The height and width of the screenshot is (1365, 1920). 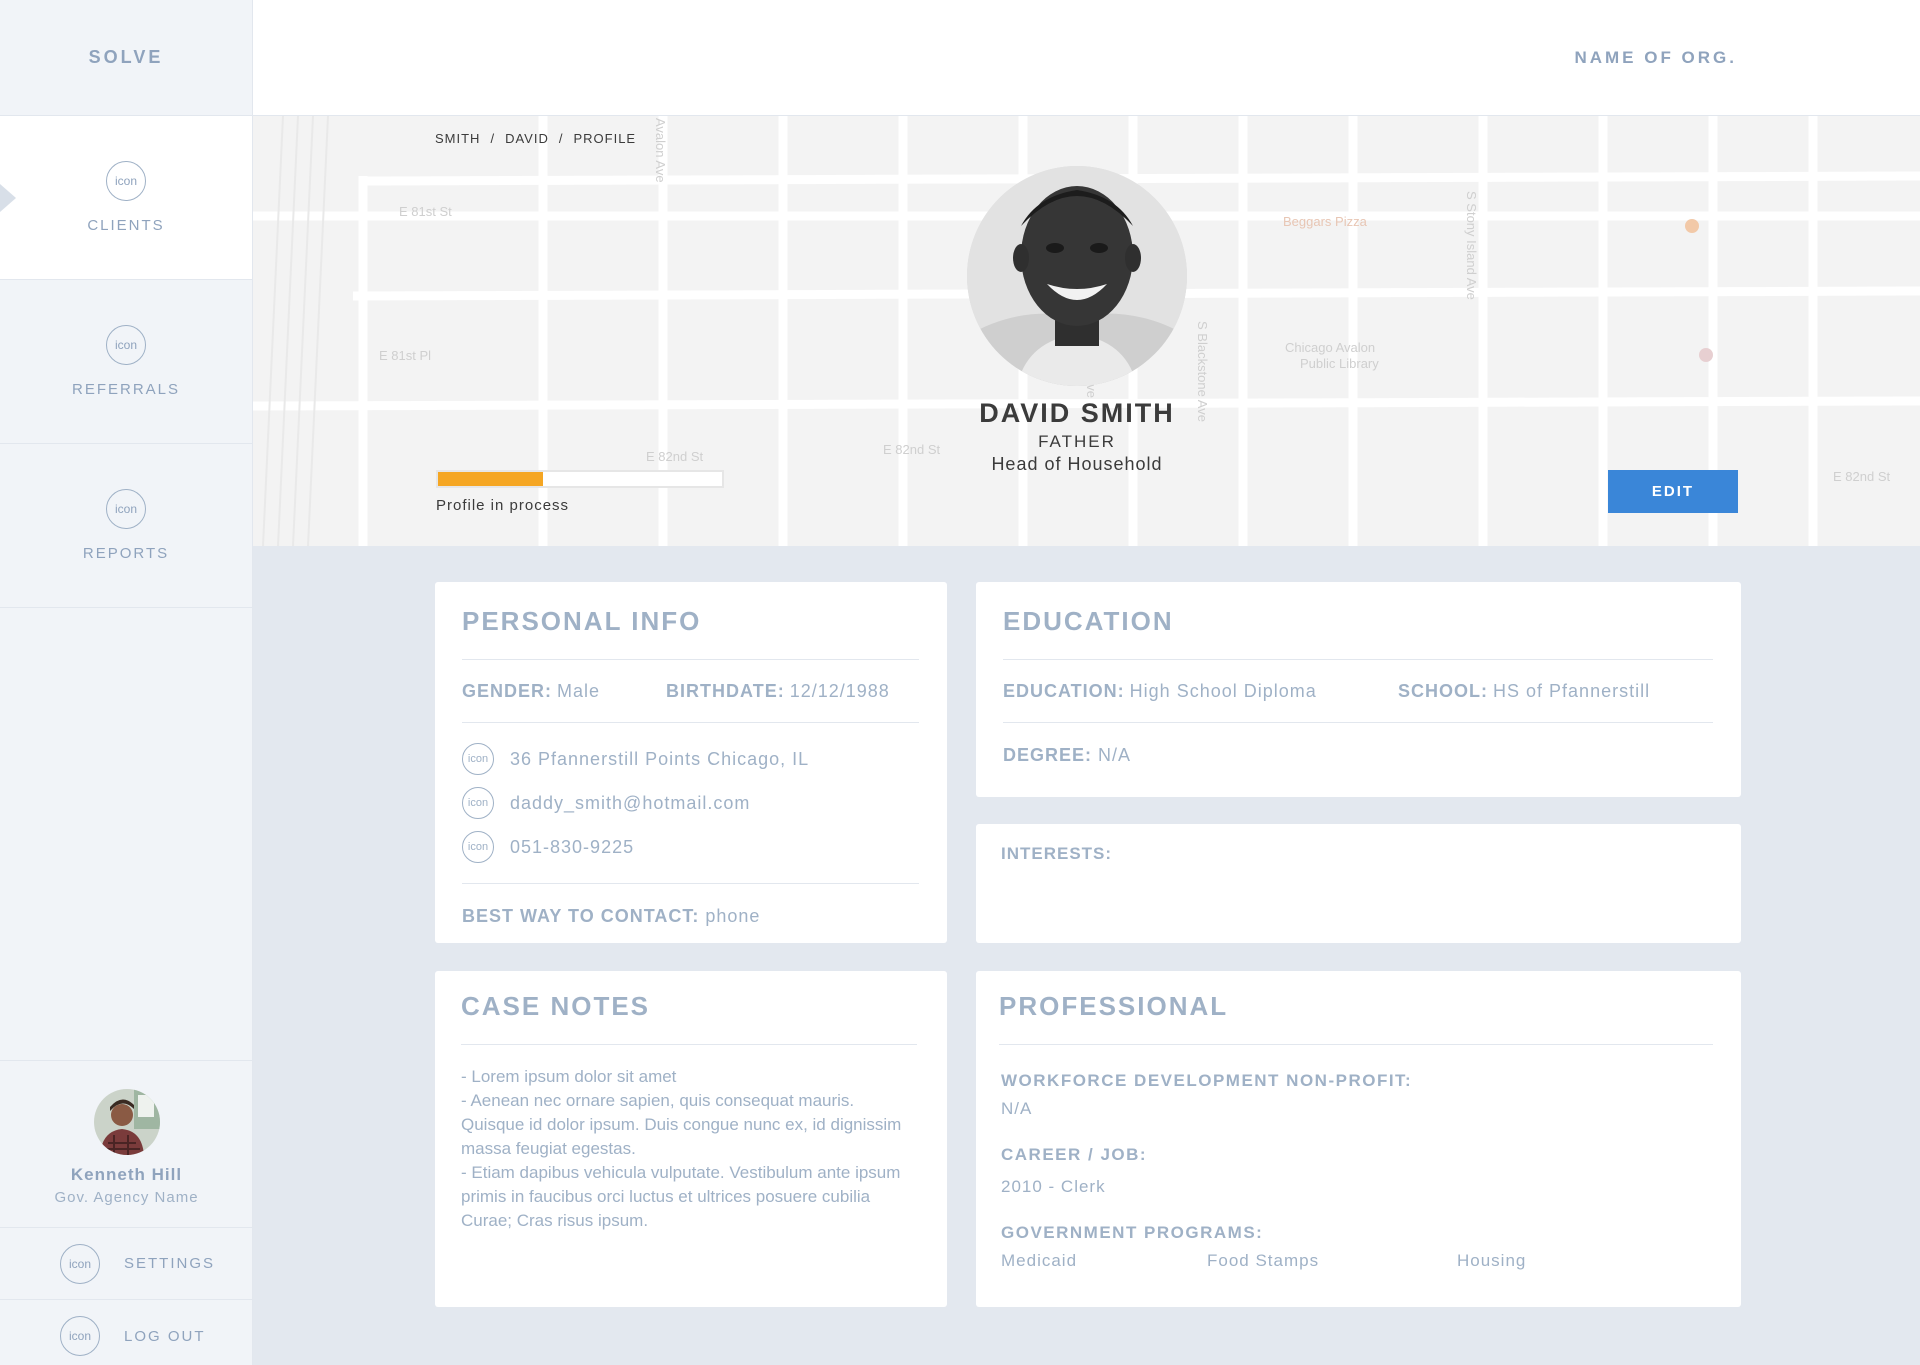 I want to click on edit-button: EDIT, so click(x=1673, y=491).